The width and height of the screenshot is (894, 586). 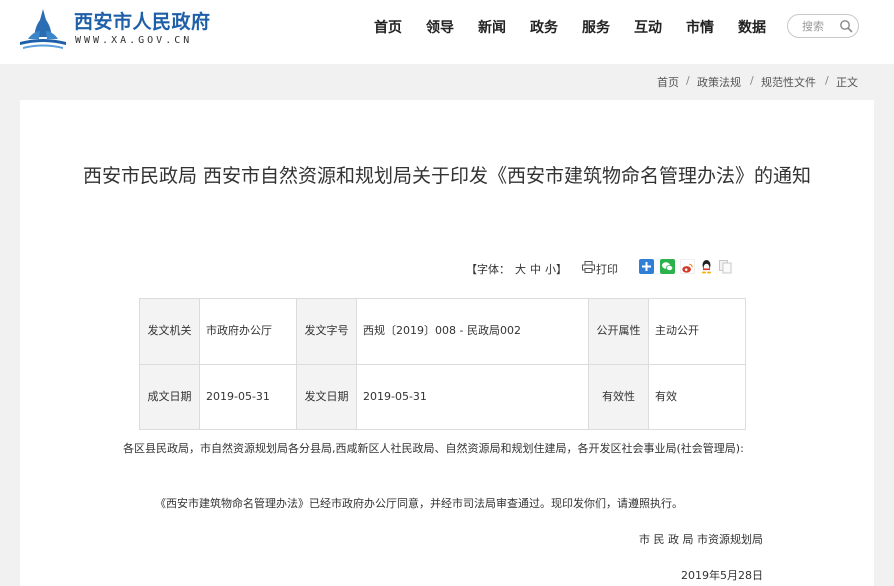 What do you see at coordinates (535, 269) in the screenshot?
I see `font-size-medium-link: 中` at bounding box center [535, 269].